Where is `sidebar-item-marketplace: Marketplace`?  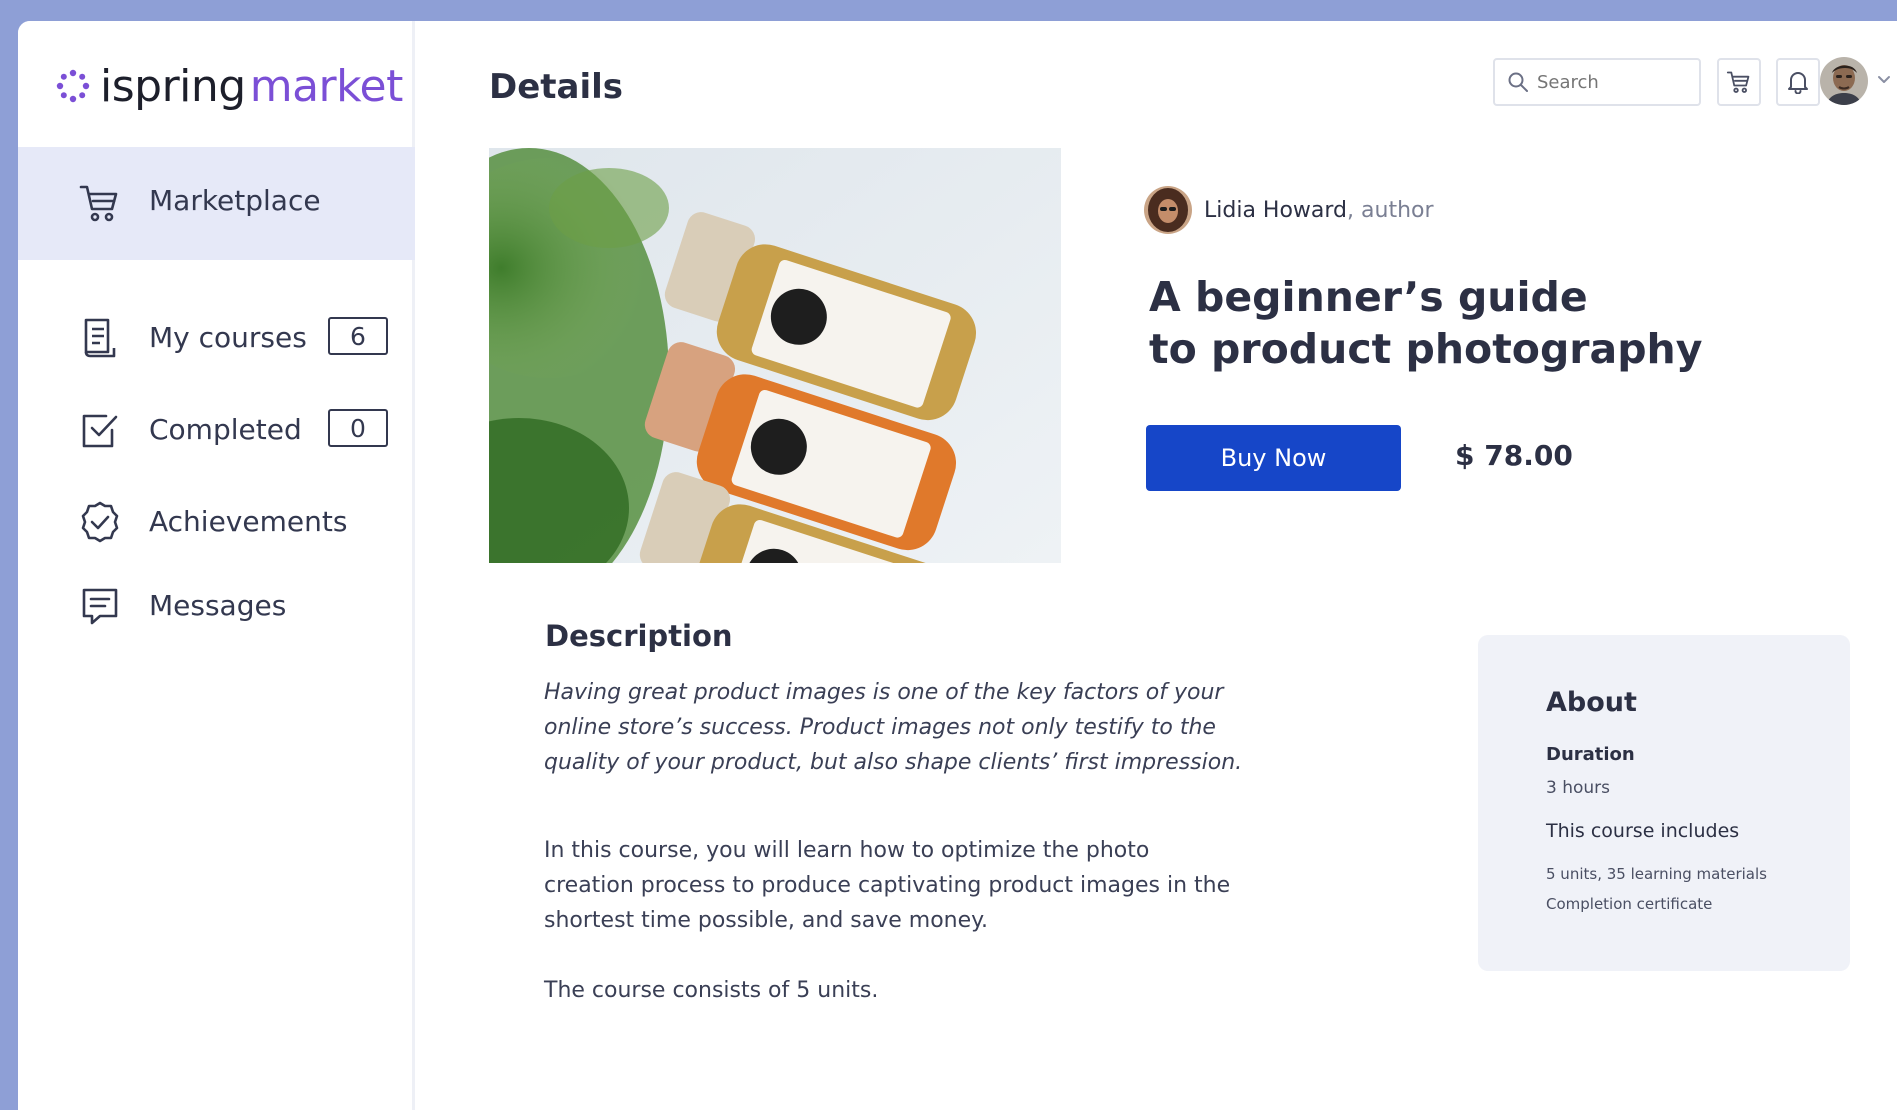 sidebar-item-marketplace: Marketplace is located at coordinates (216, 203).